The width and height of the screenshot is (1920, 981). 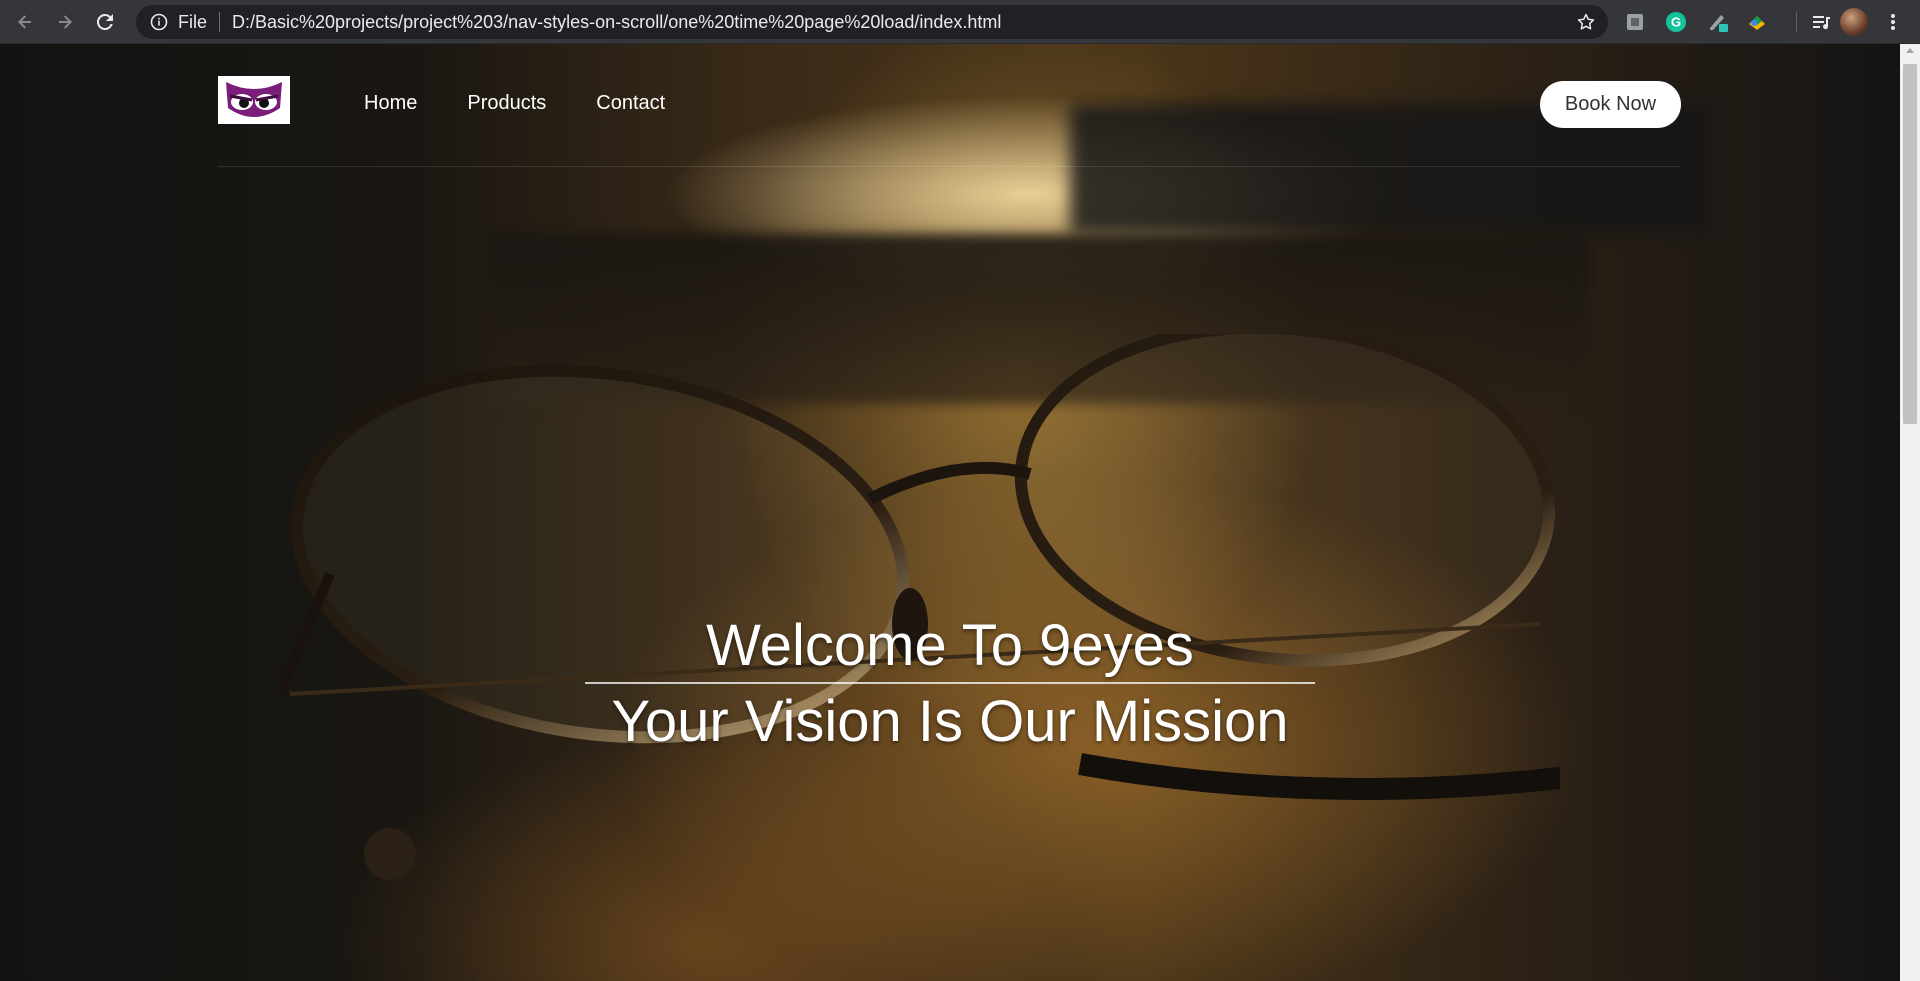 I want to click on nav-links: Home Products Contact, so click(x=539, y=103).